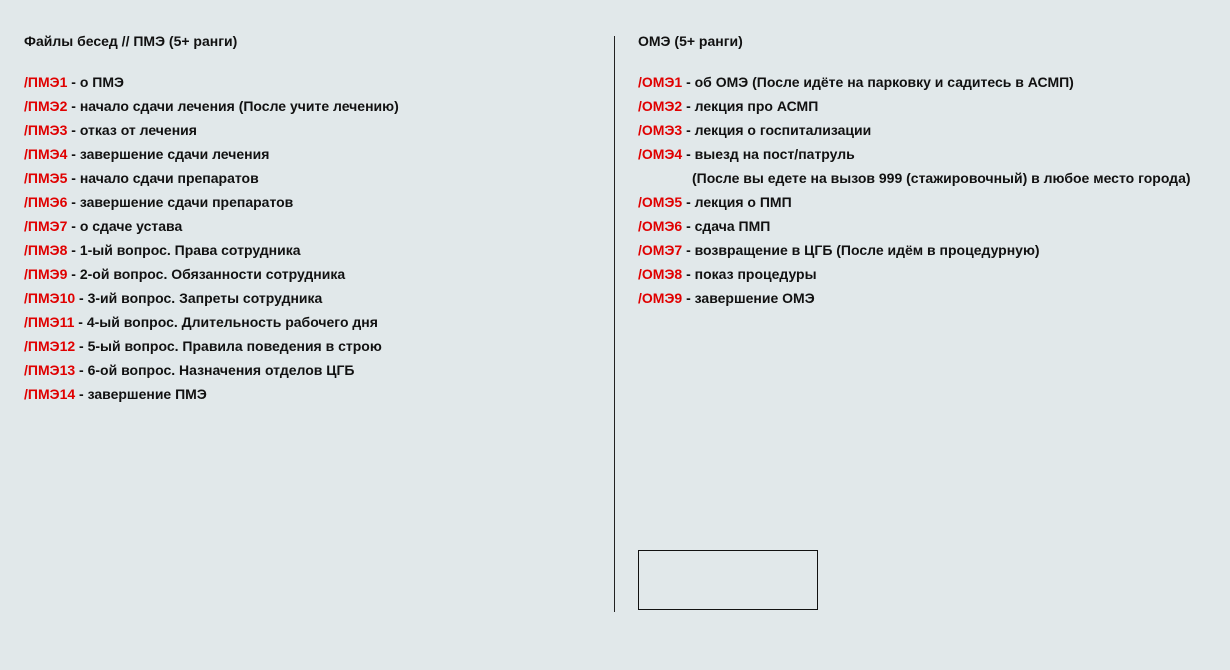 This screenshot has height=670, width=1230. I want to click on command-row: /ПМЭ6 - завершение сдачи препаратов, so click(304, 202).